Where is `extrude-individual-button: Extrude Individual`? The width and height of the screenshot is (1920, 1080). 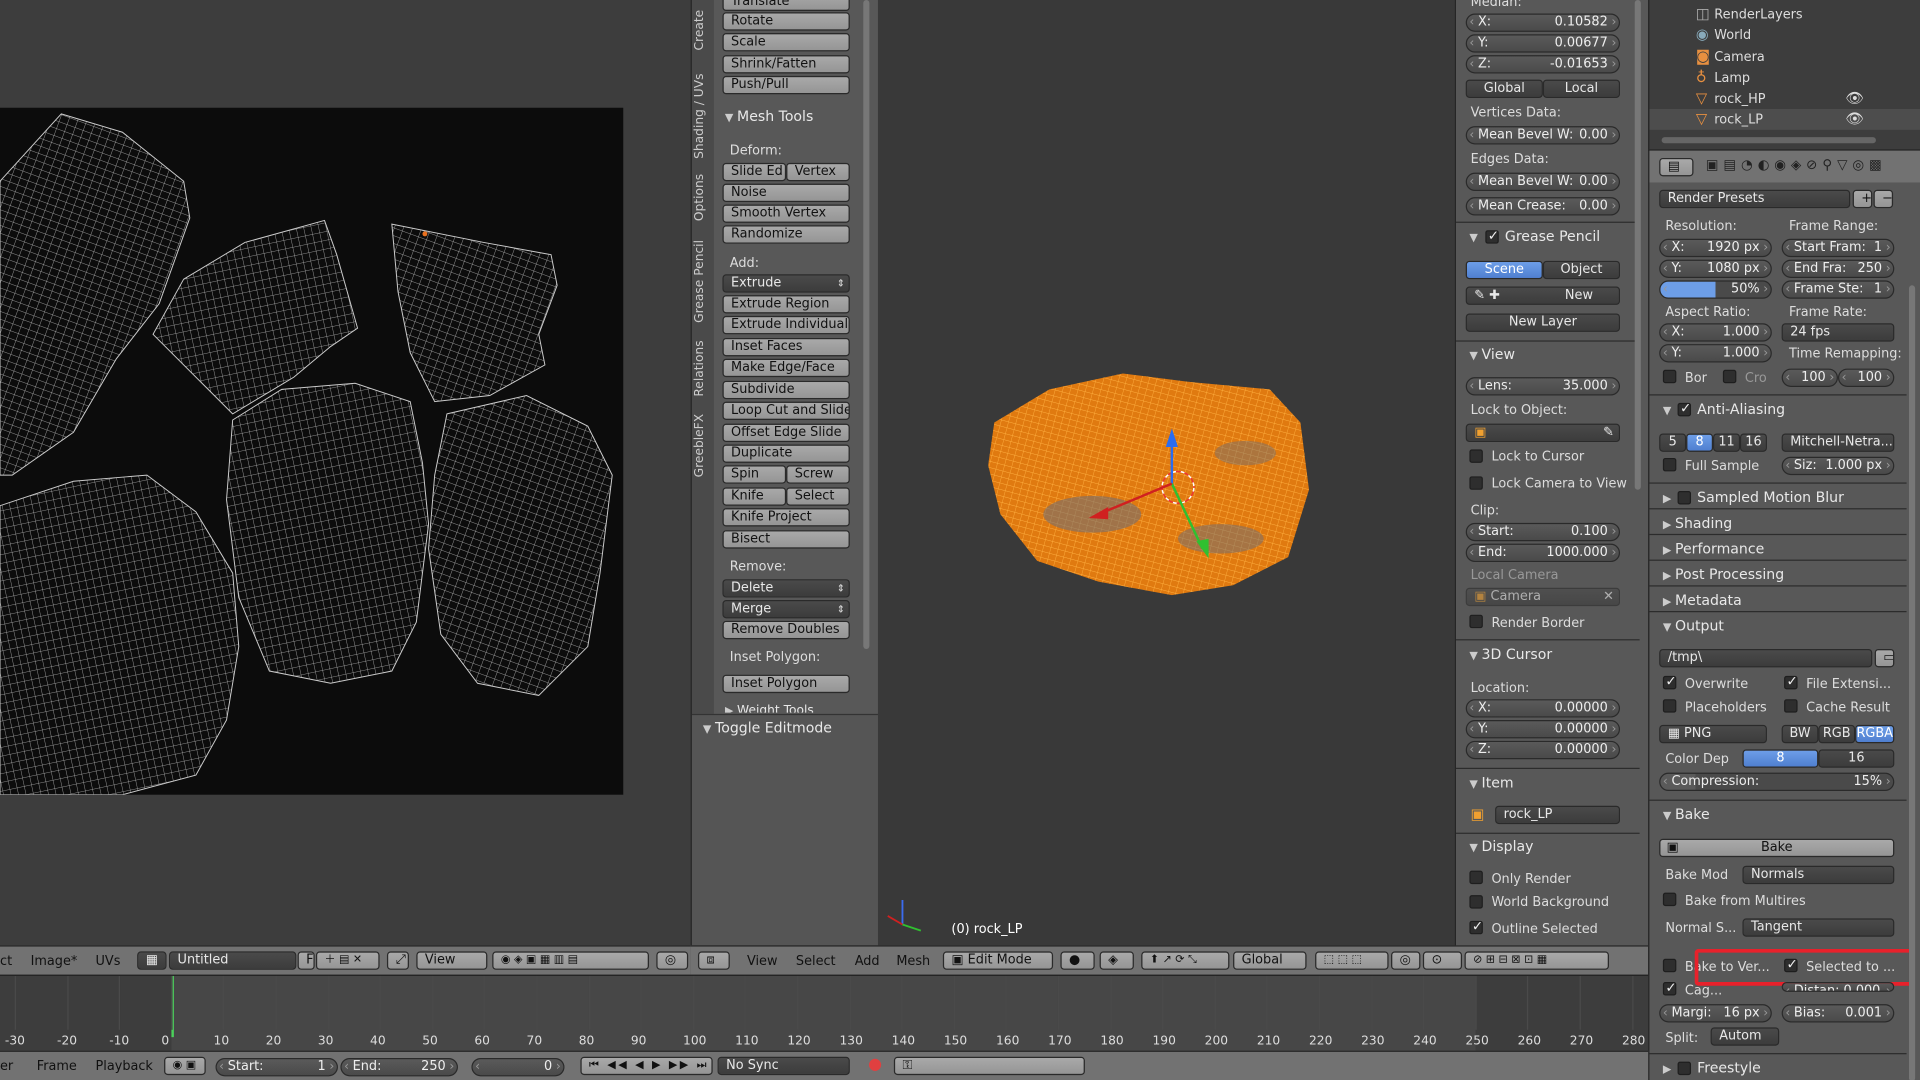
extrude-individual-button: Extrude Individual is located at coordinates (786, 325).